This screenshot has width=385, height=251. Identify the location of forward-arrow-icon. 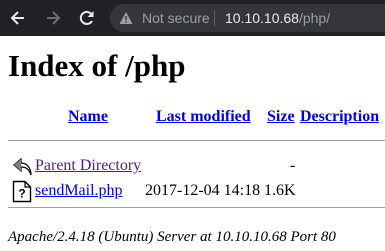
(54, 18).